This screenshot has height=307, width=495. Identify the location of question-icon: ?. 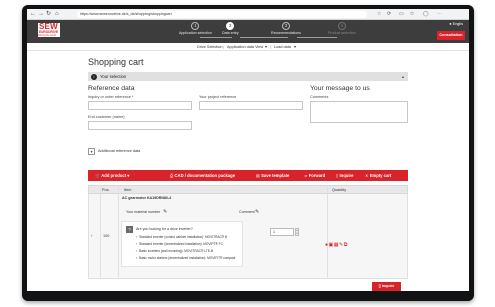
(129, 229).